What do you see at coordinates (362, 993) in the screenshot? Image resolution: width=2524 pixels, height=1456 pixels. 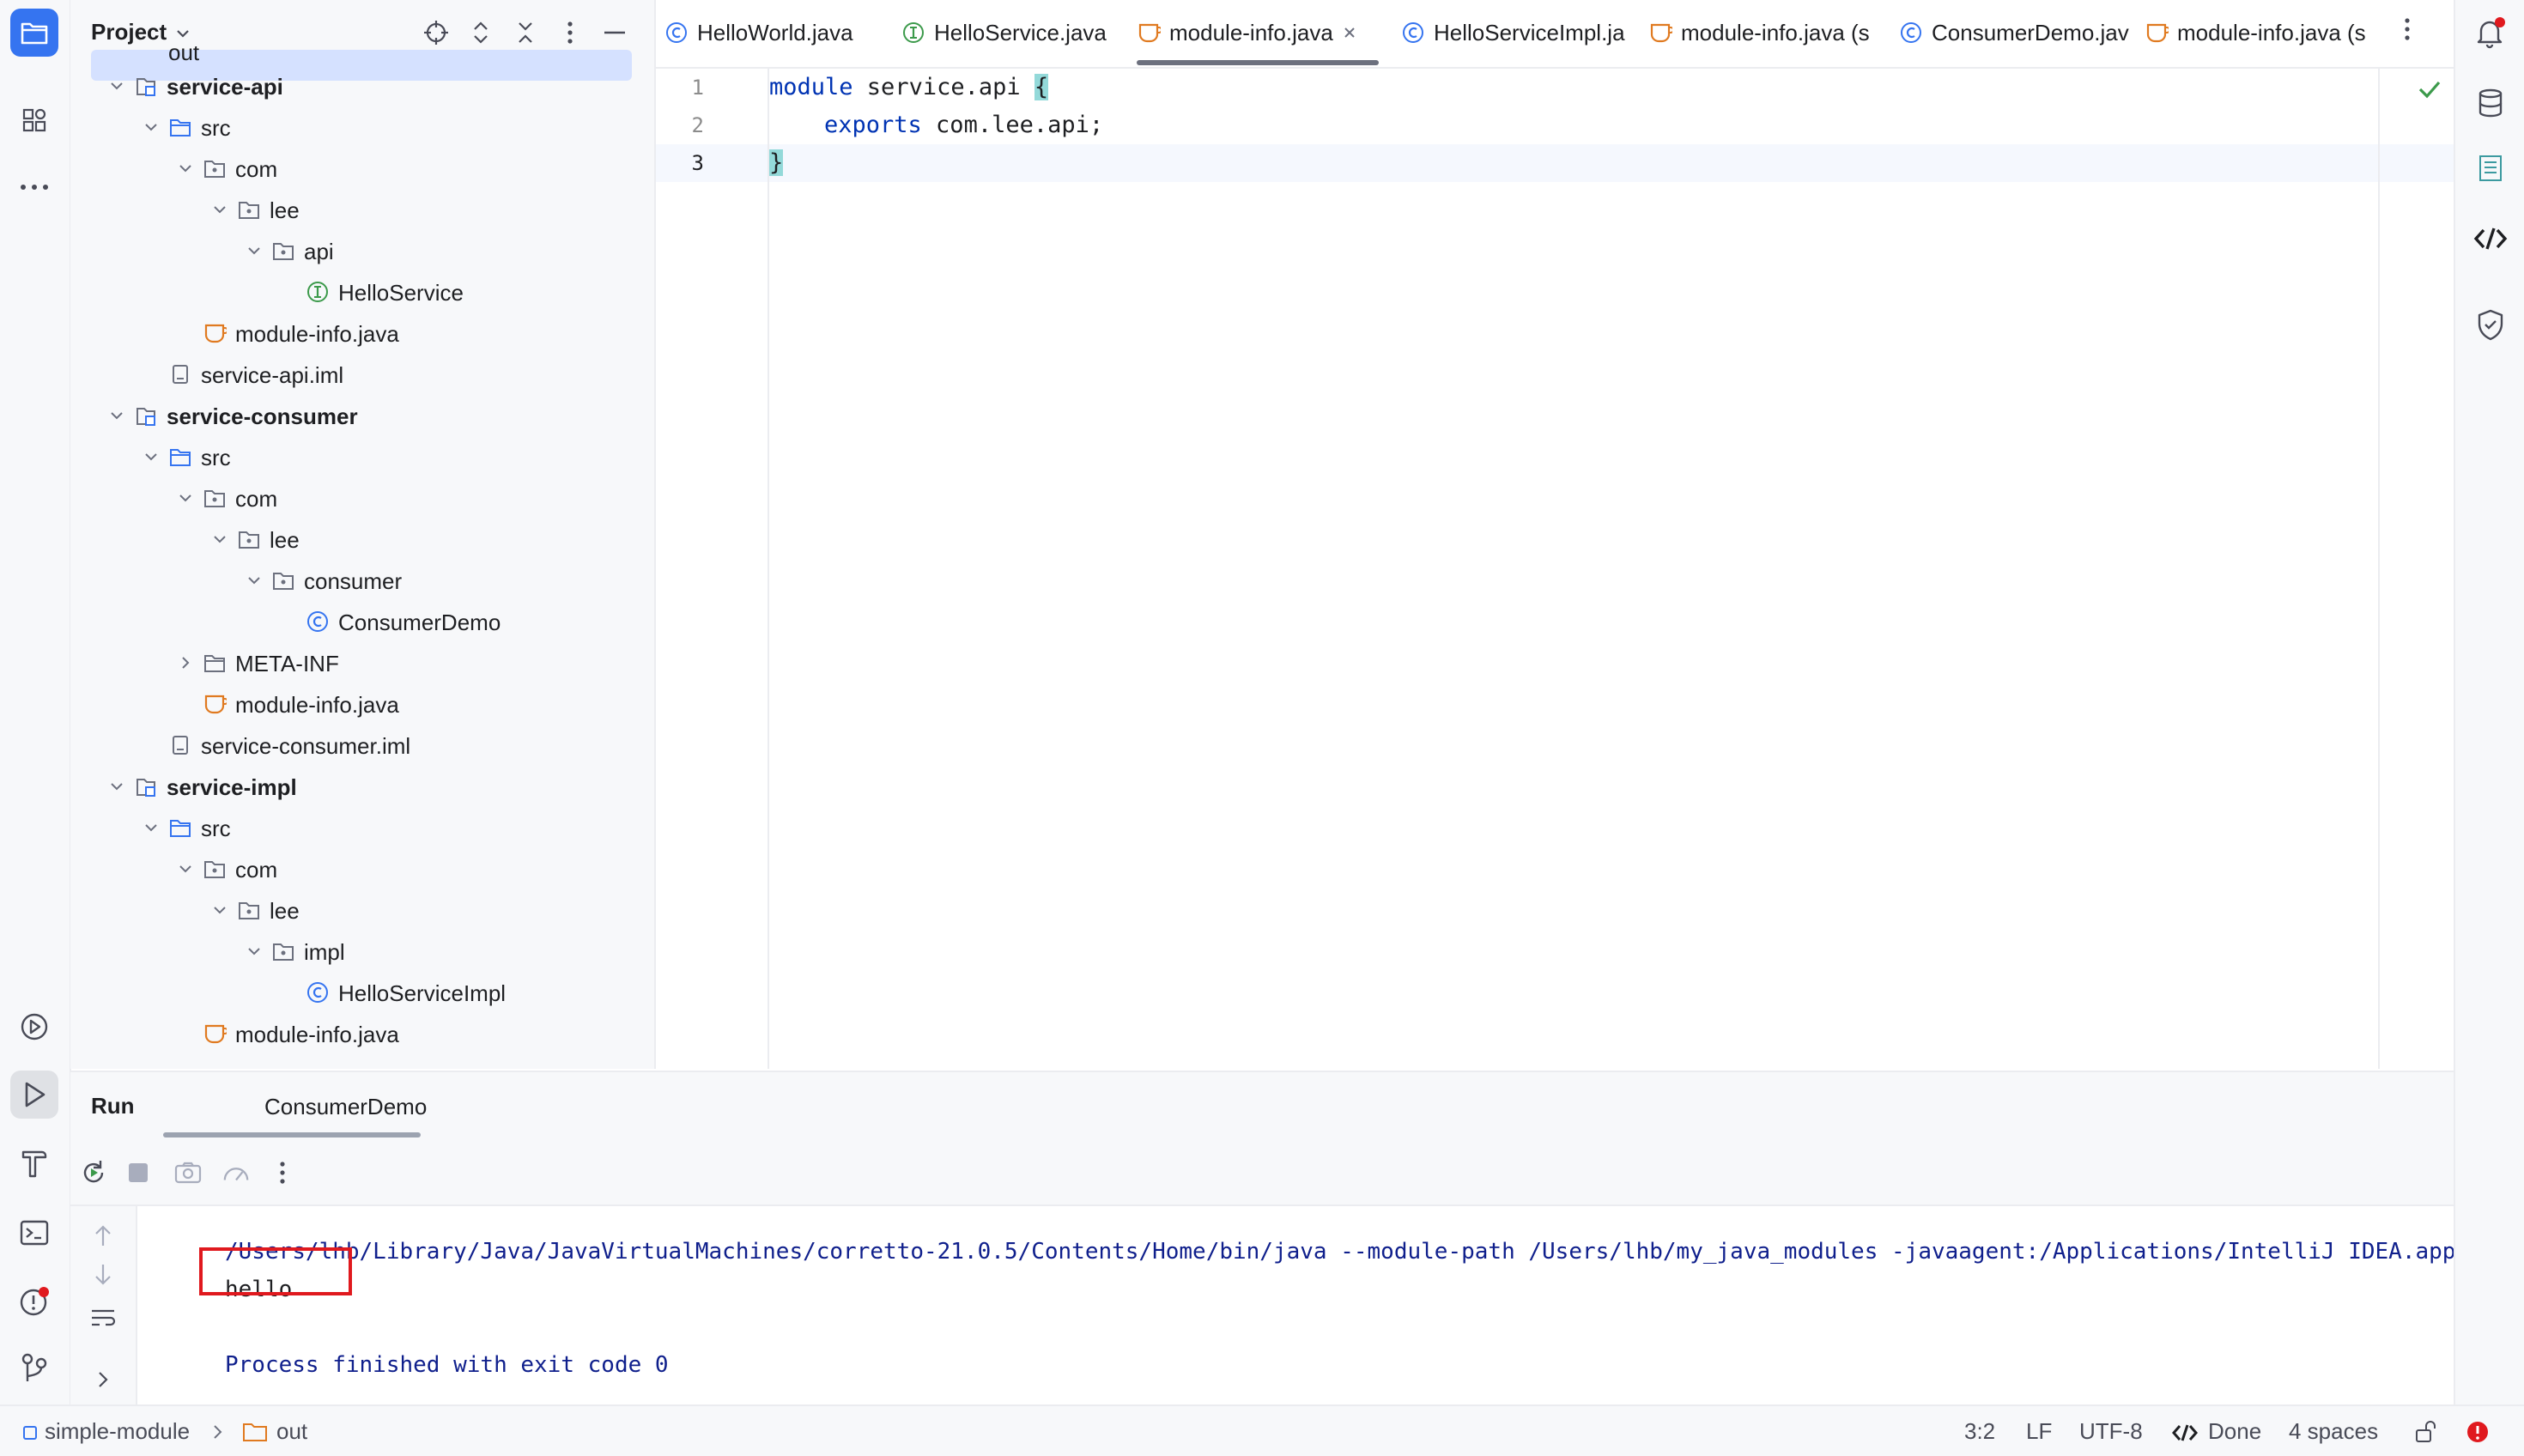 I see `tree-row-helloserviceimpl: HelloServiceImpl` at bounding box center [362, 993].